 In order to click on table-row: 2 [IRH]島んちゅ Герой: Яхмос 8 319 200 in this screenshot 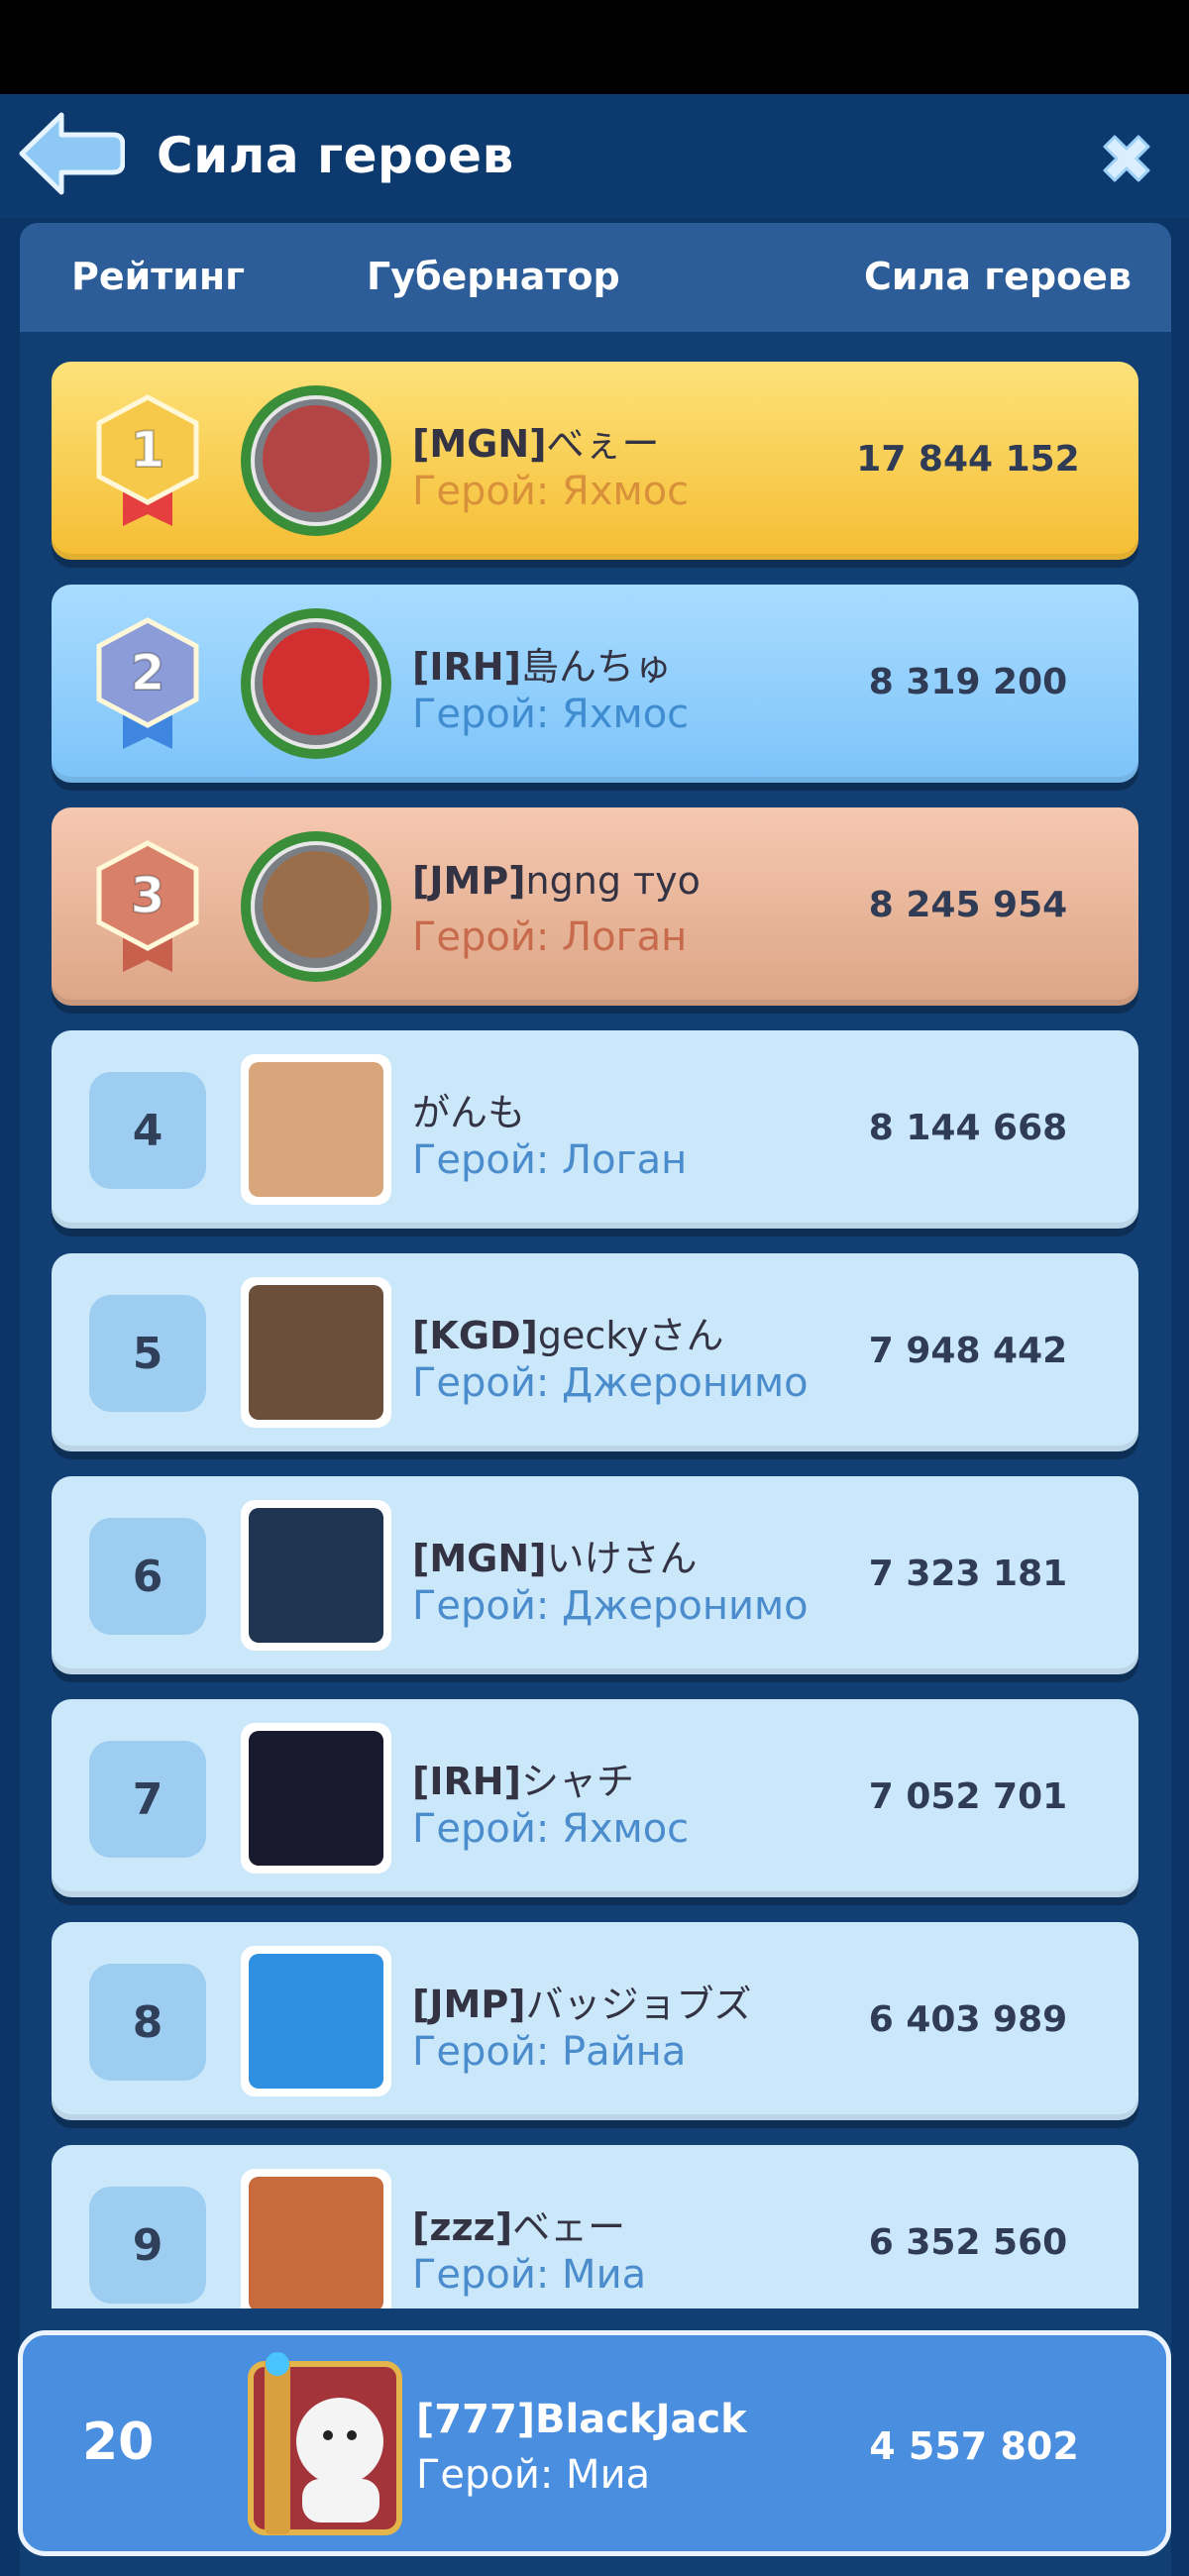, I will do `click(595, 684)`.